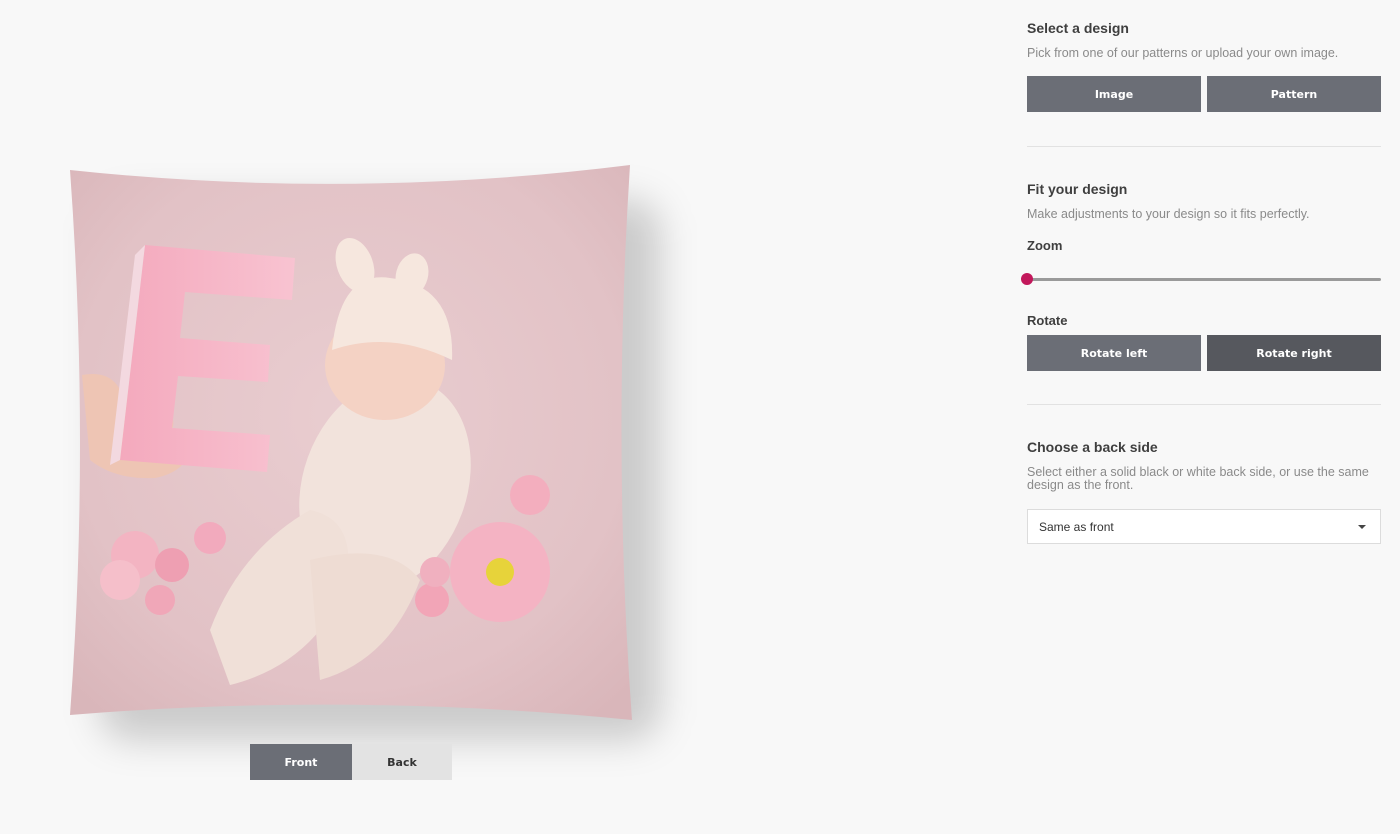  What do you see at coordinates (1294, 353) in the screenshot?
I see `rotate-right-button: Rotate right` at bounding box center [1294, 353].